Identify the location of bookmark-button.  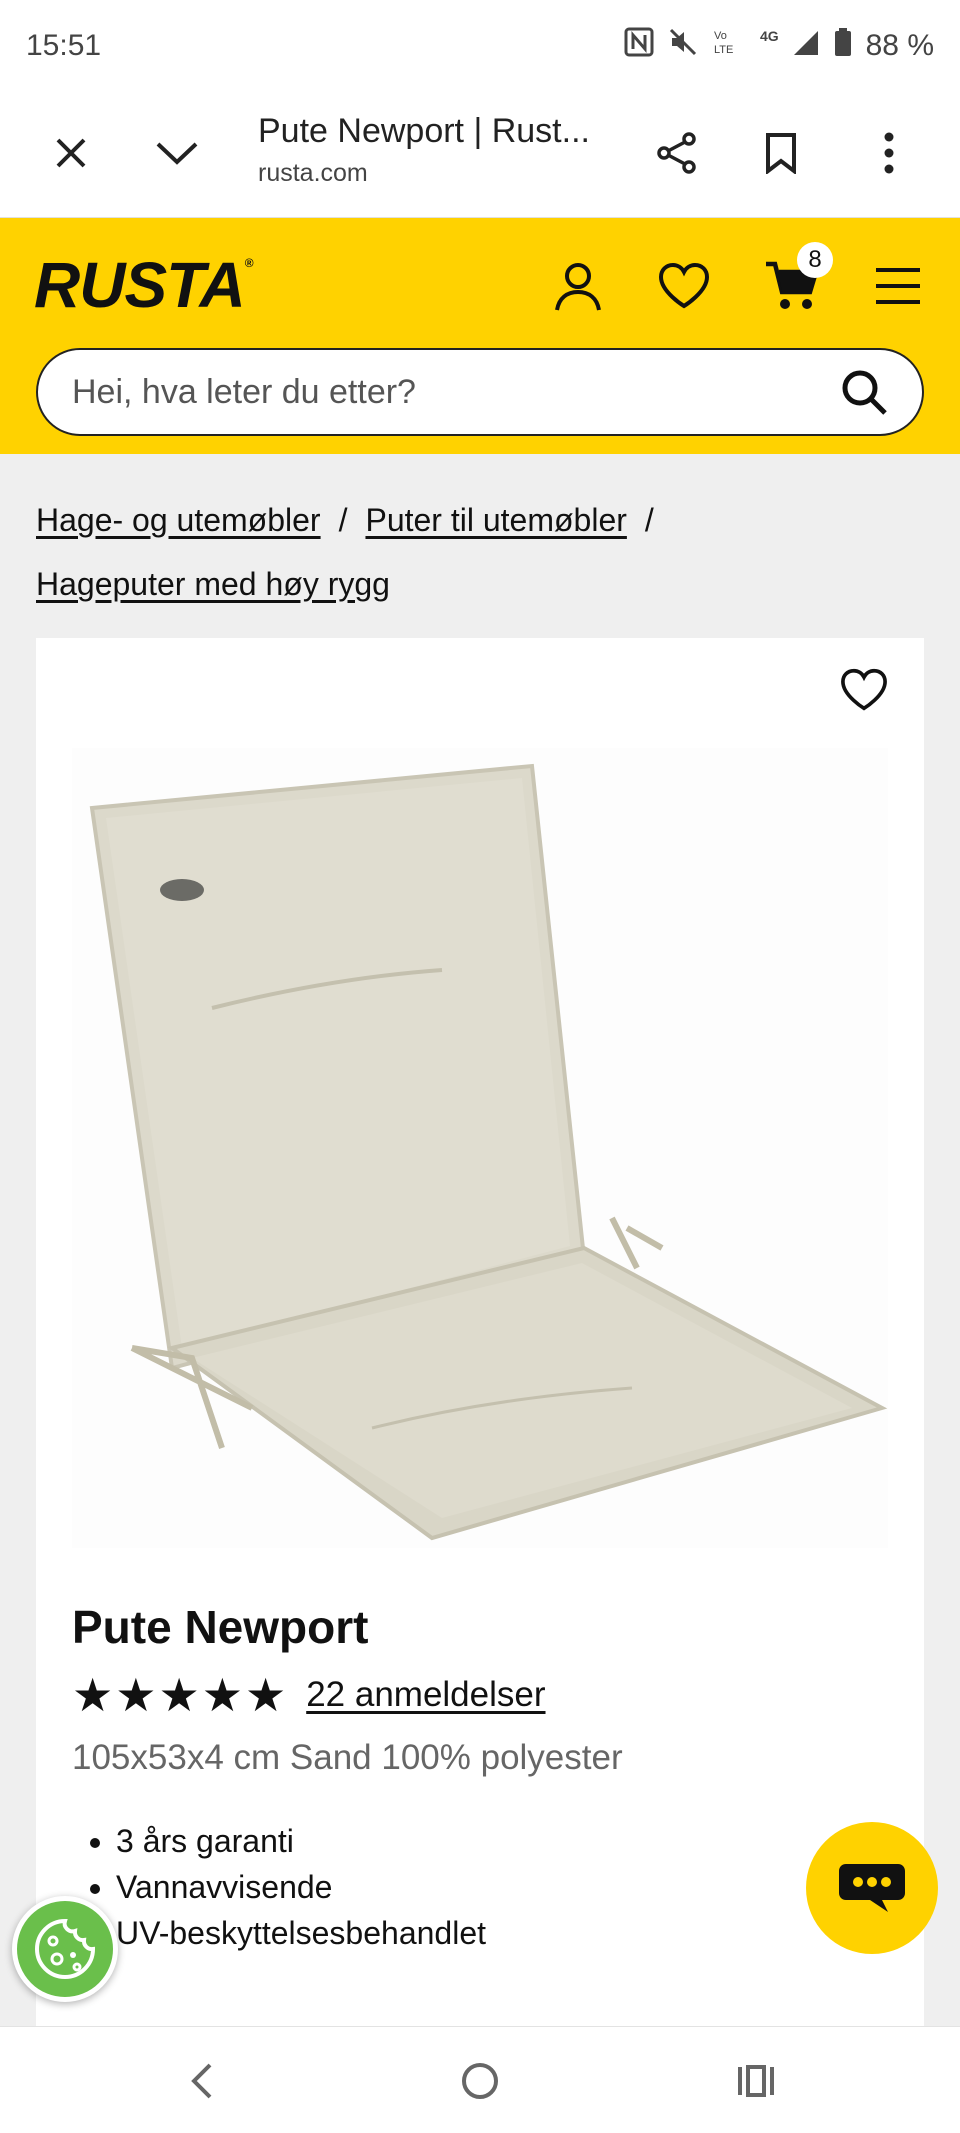
(781, 153).